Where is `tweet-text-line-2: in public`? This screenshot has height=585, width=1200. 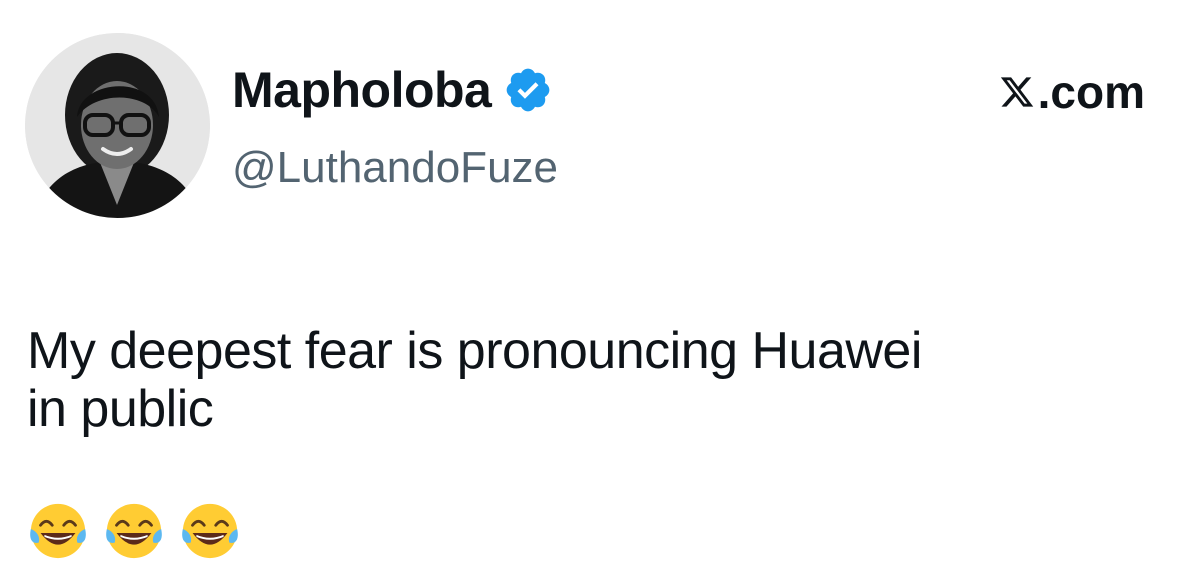 tweet-text-line-2: in public is located at coordinates (120, 409).